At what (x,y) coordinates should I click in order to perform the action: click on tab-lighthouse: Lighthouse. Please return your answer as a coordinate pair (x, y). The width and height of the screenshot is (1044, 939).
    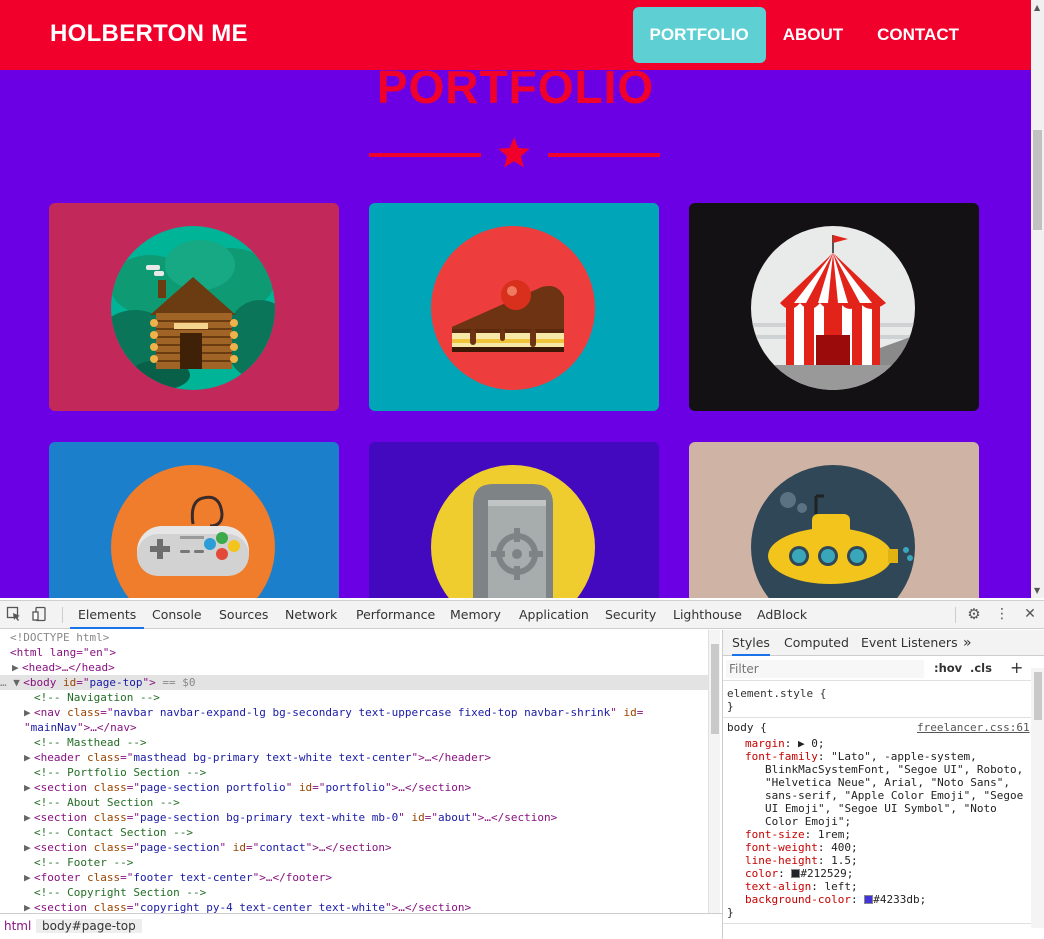
    Looking at the image, I should click on (707, 615).